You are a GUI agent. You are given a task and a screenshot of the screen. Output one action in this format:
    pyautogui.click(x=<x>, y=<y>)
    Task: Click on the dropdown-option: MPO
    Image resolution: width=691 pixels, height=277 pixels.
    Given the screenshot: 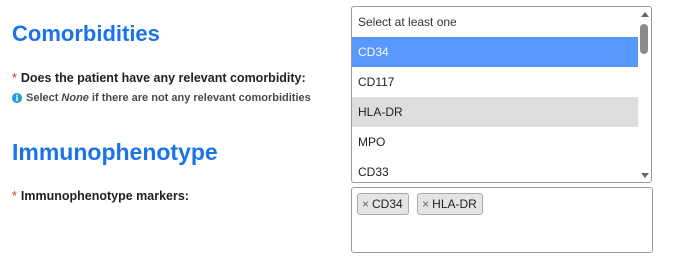 What is the action you would take?
    pyautogui.click(x=495, y=142)
    